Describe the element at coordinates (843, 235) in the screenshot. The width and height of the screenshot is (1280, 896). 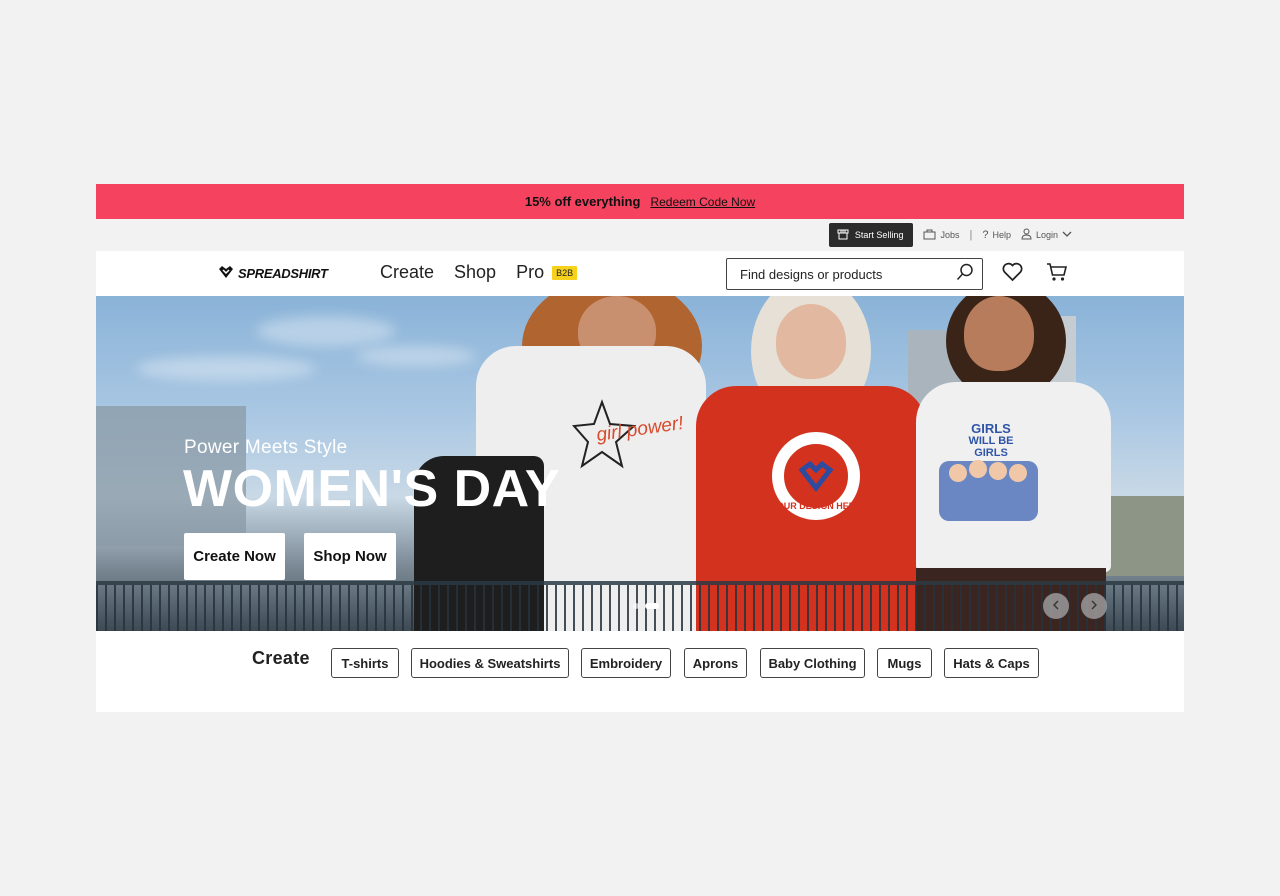
I see `shop-icon` at that location.